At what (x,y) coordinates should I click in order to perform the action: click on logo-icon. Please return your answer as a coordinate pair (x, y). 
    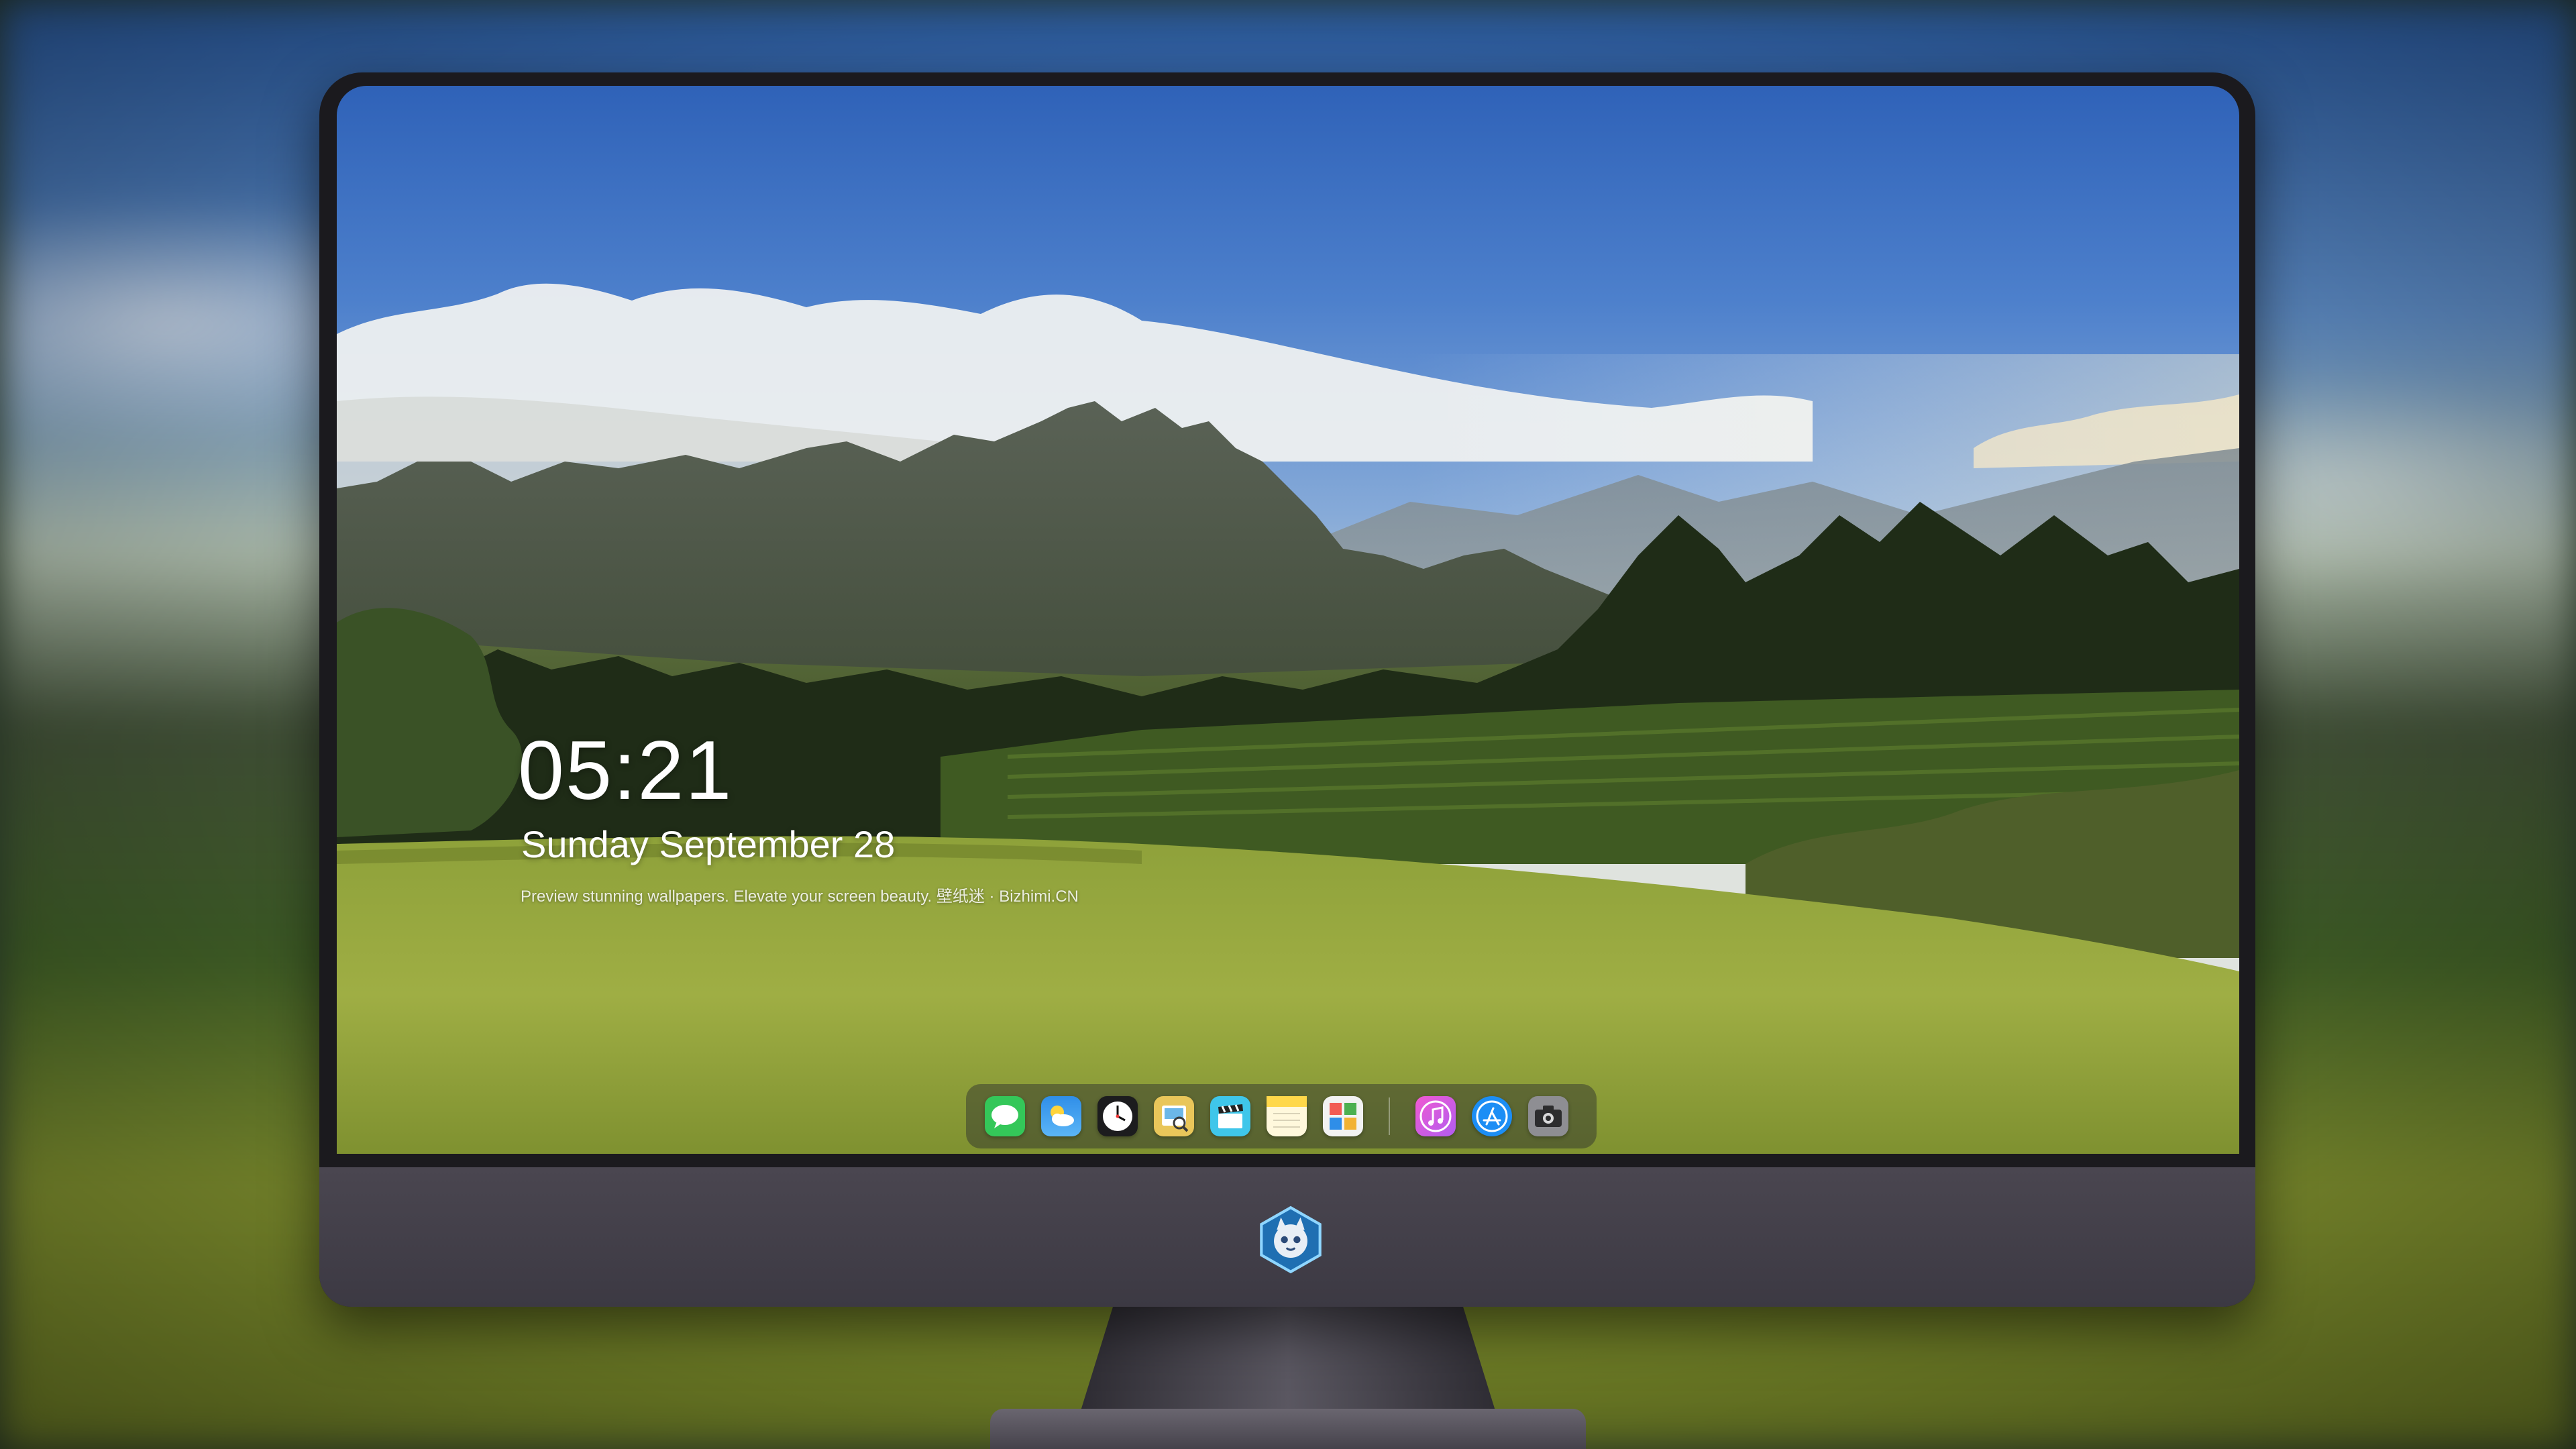
    Looking at the image, I should click on (1291, 1239).